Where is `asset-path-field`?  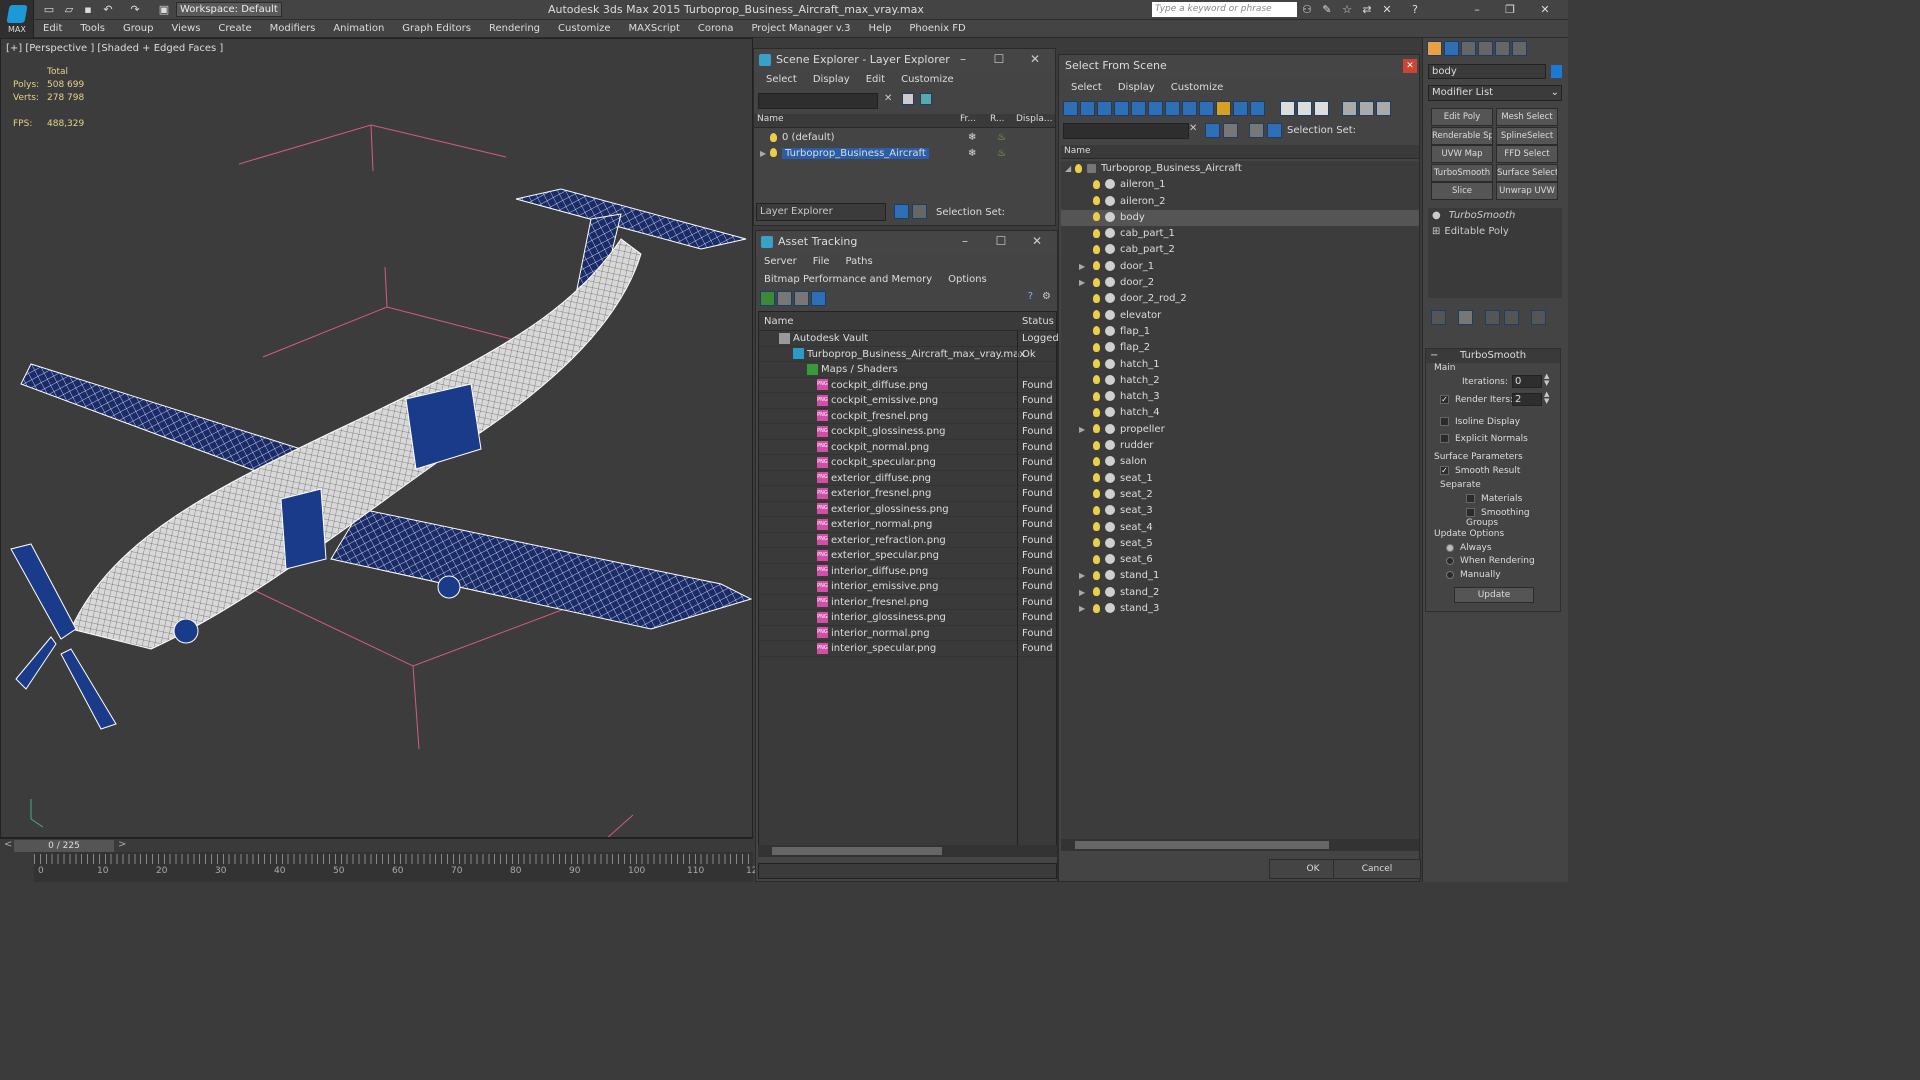
asset-path-field is located at coordinates (907, 871).